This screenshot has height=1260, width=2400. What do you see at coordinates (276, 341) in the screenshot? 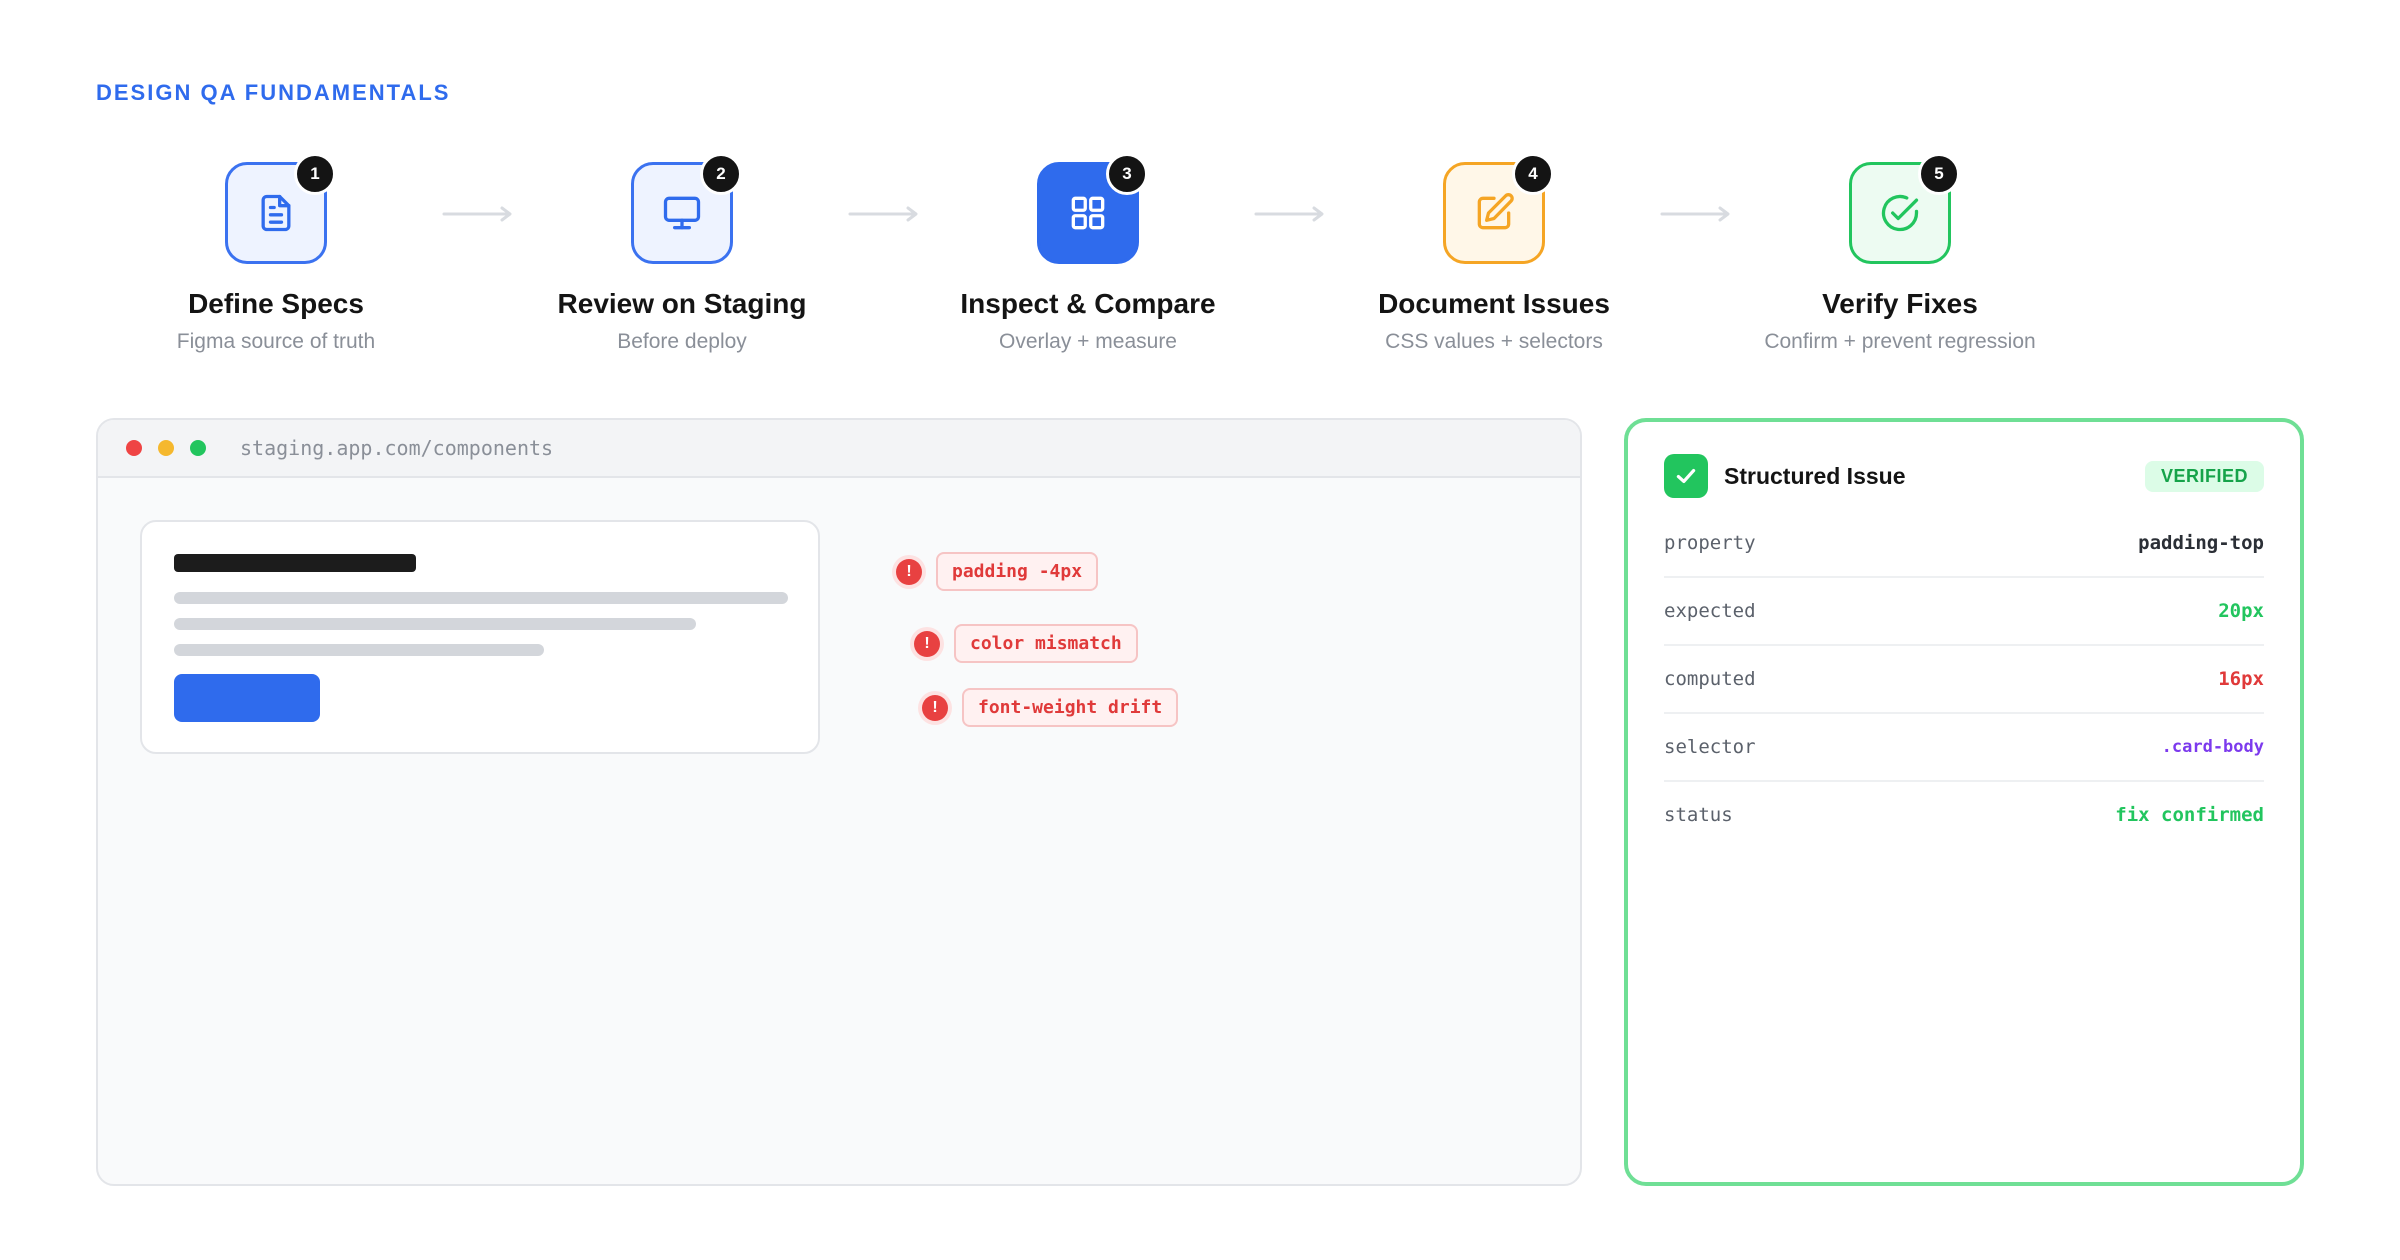
I see `step-subtitle: Figma source of truth` at bounding box center [276, 341].